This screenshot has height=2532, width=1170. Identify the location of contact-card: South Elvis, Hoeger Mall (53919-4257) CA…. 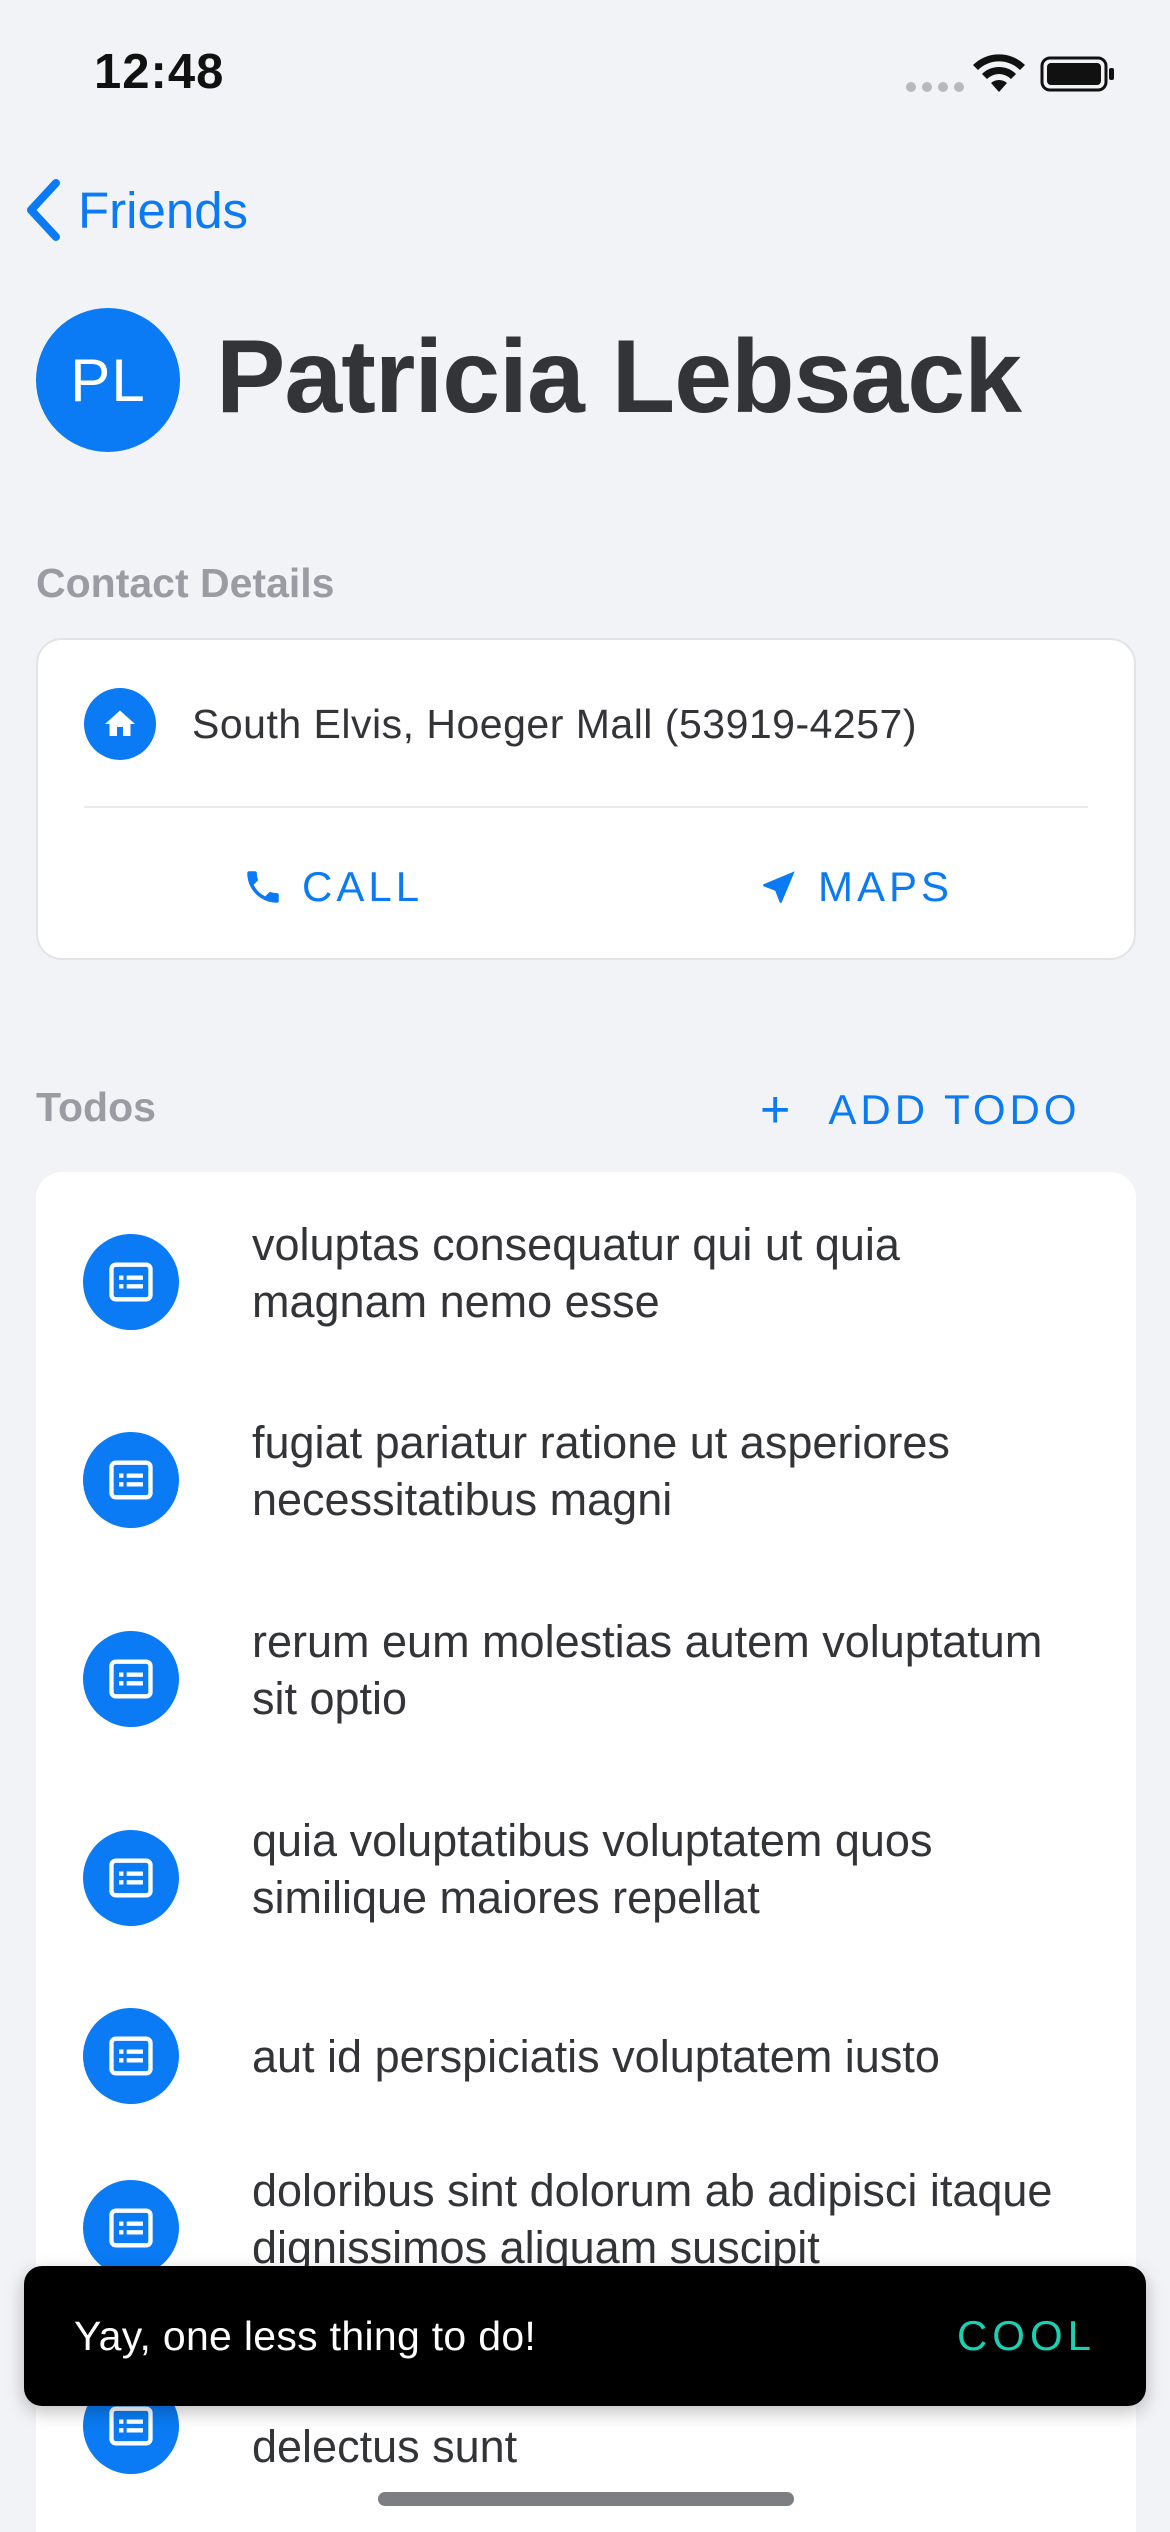
(586, 799).